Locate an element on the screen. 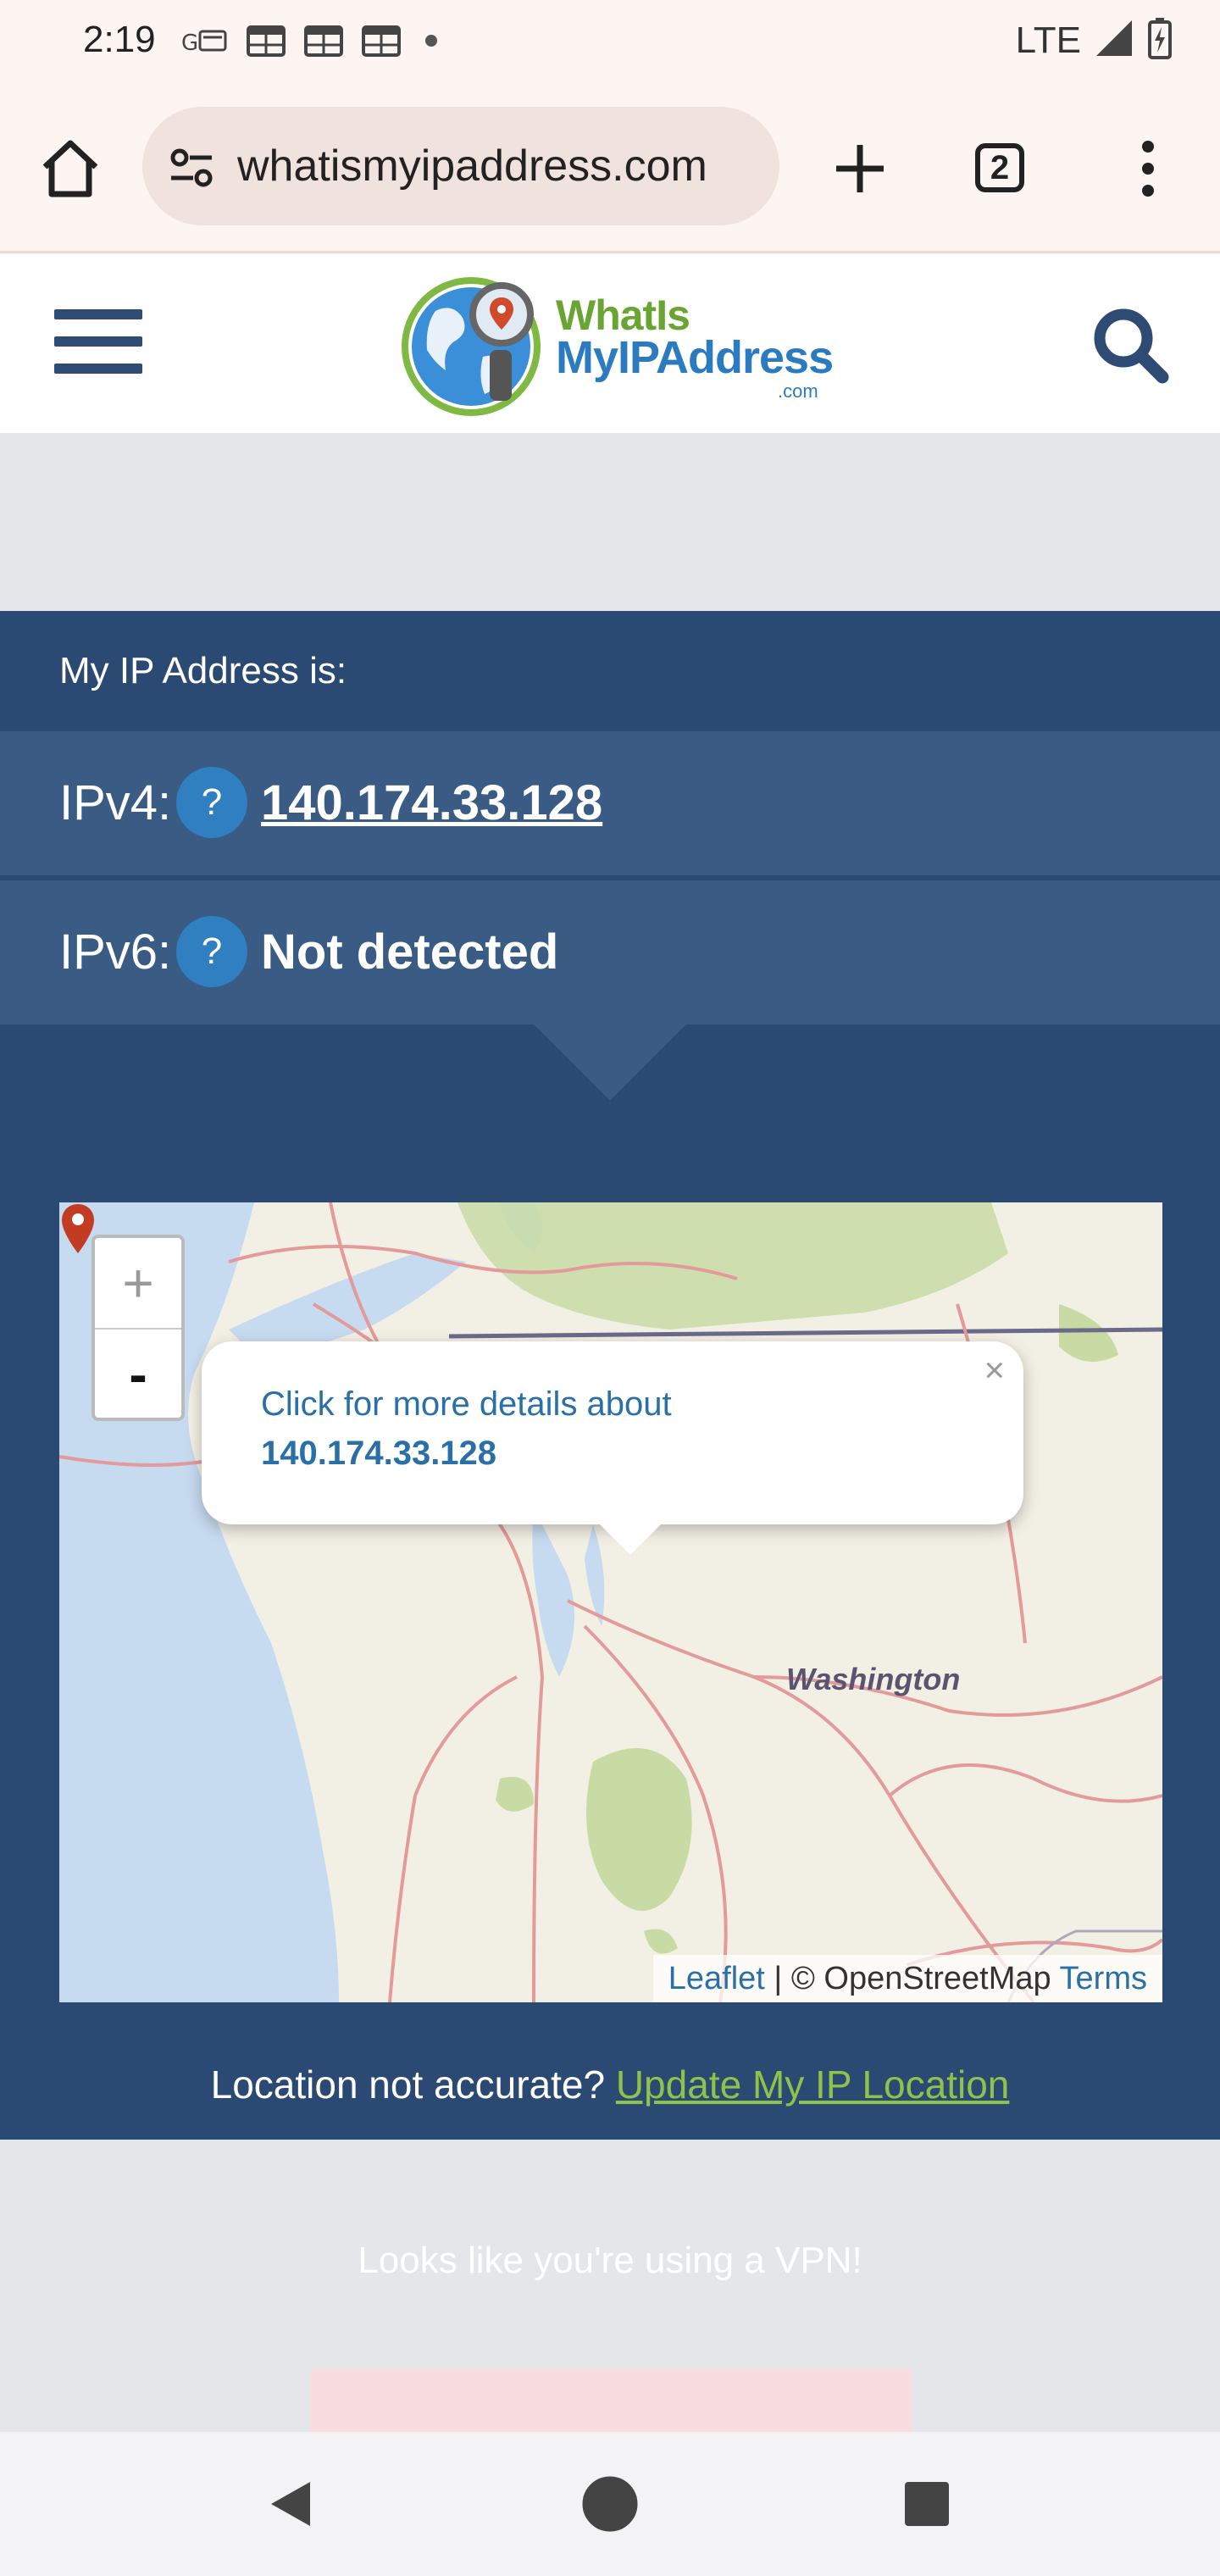 This screenshot has width=1220, height=2576. site-header: WhatIs MyIPAddress .com is located at coordinates (610, 343).